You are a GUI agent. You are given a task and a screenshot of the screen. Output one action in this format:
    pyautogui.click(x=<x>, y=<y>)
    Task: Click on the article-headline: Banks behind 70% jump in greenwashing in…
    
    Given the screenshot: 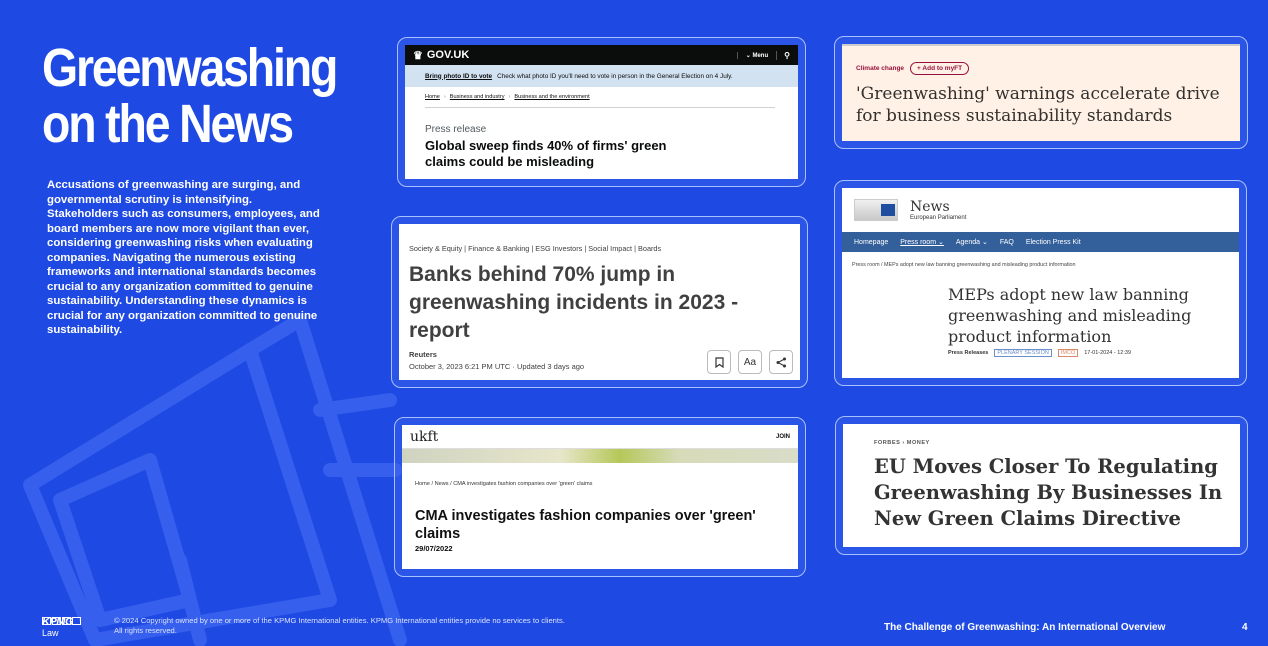 What is the action you would take?
    pyautogui.click(x=574, y=299)
    